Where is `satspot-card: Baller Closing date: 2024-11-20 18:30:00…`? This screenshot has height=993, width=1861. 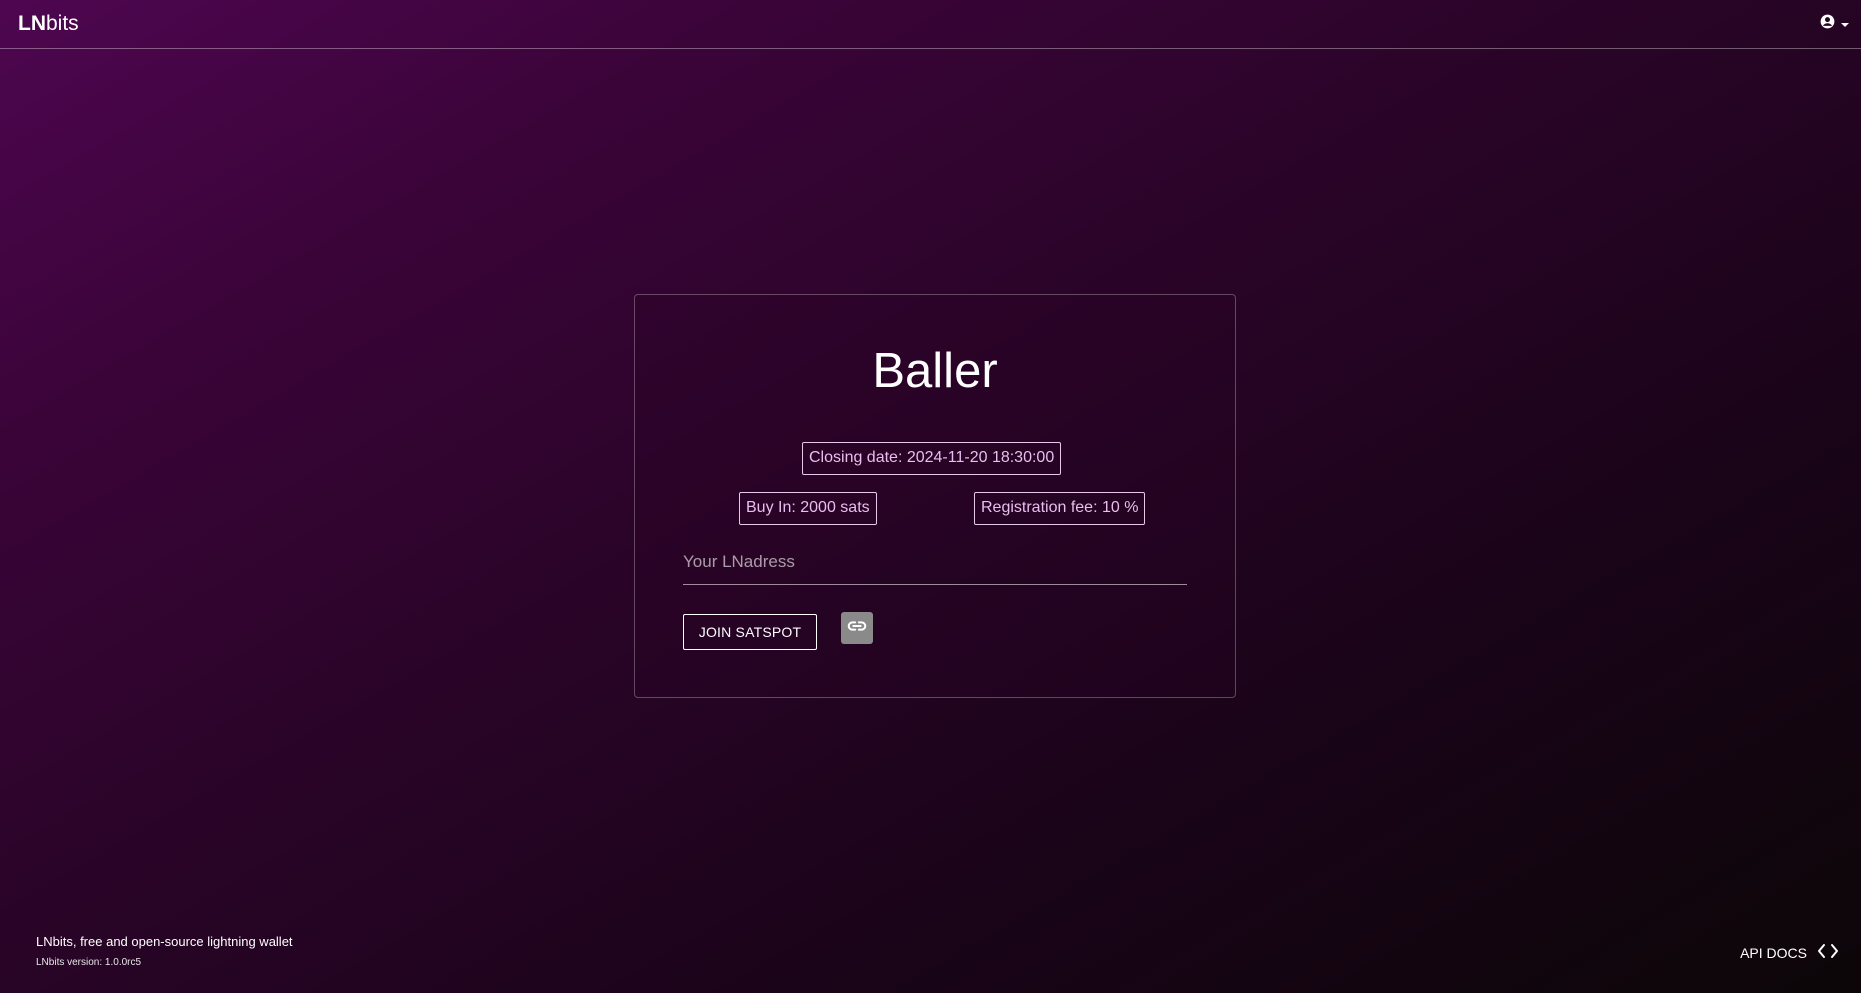 satspot-card: Baller Closing date: 2024-11-20 18:30:00… is located at coordinates (935, 496).